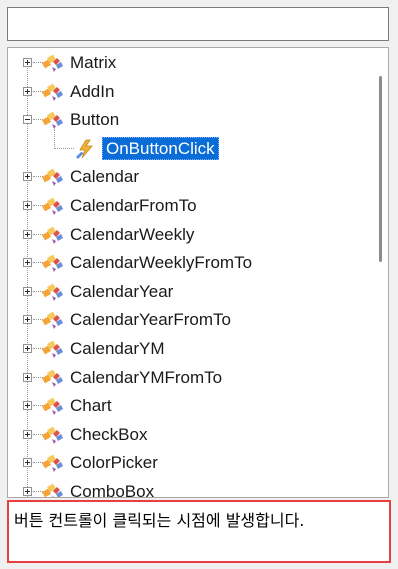 The width and height of the screenshot is (398, 569). I want to click on tree-item-label: CalendarYearFromTo, so click(150, 320).